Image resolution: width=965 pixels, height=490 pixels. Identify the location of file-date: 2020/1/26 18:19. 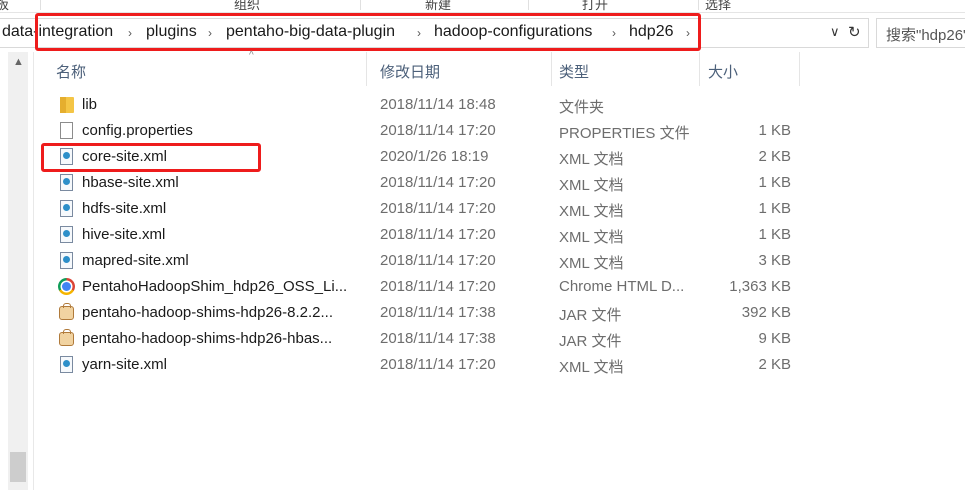
(434, 156).